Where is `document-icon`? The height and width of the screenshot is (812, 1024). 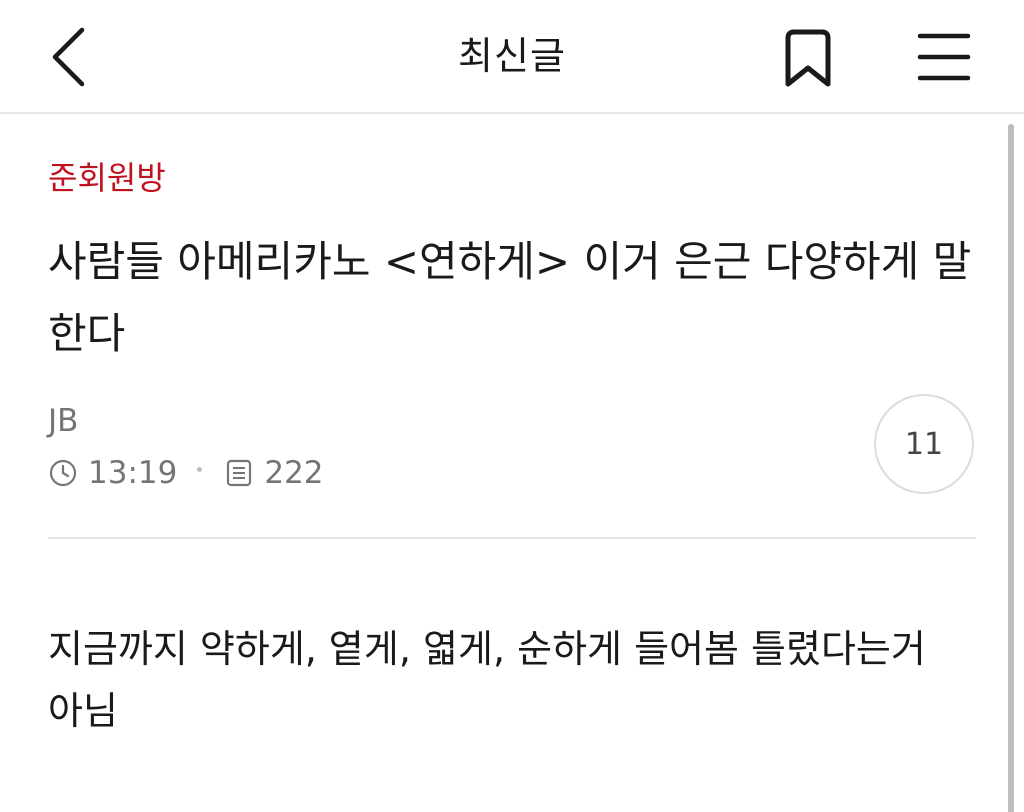 document-icon is located at coordinates (239, 473).